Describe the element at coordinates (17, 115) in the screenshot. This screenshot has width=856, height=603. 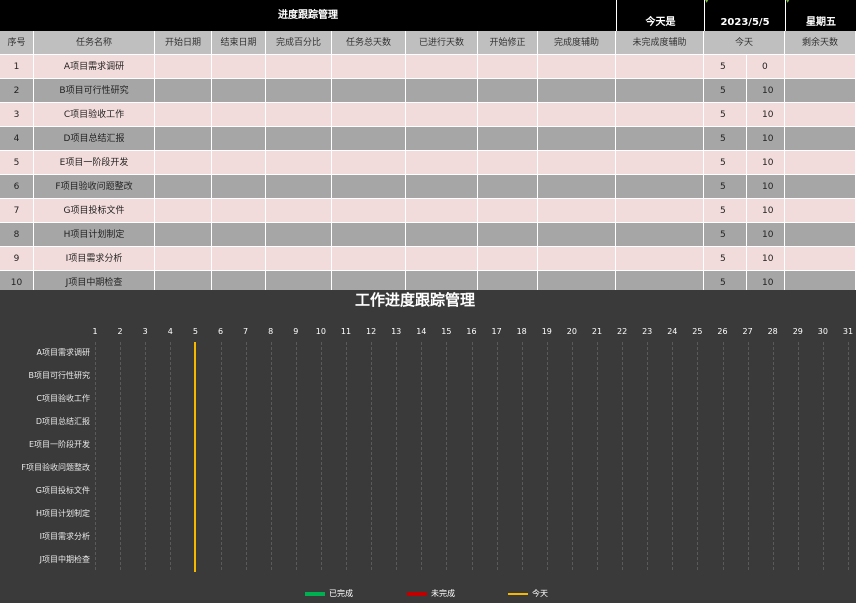
I see `cell-index: 3` at that location.